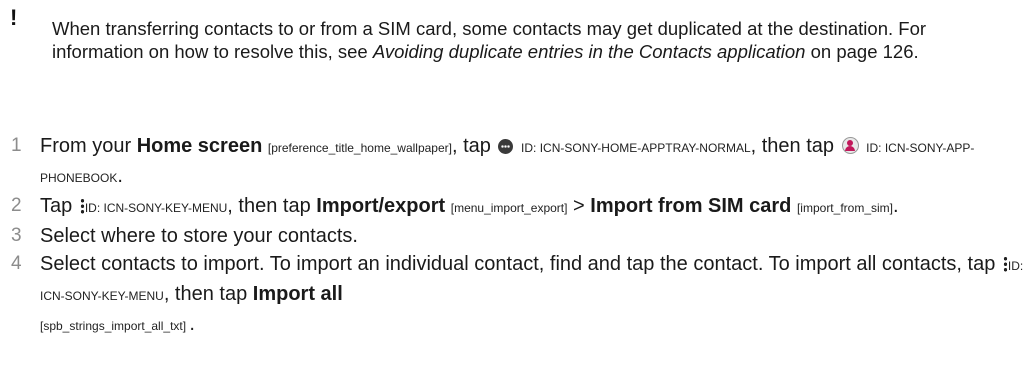  Describe the element at coordinates (381, 206) in the screenshot. I see `import-export-label: Import/export` at that location.